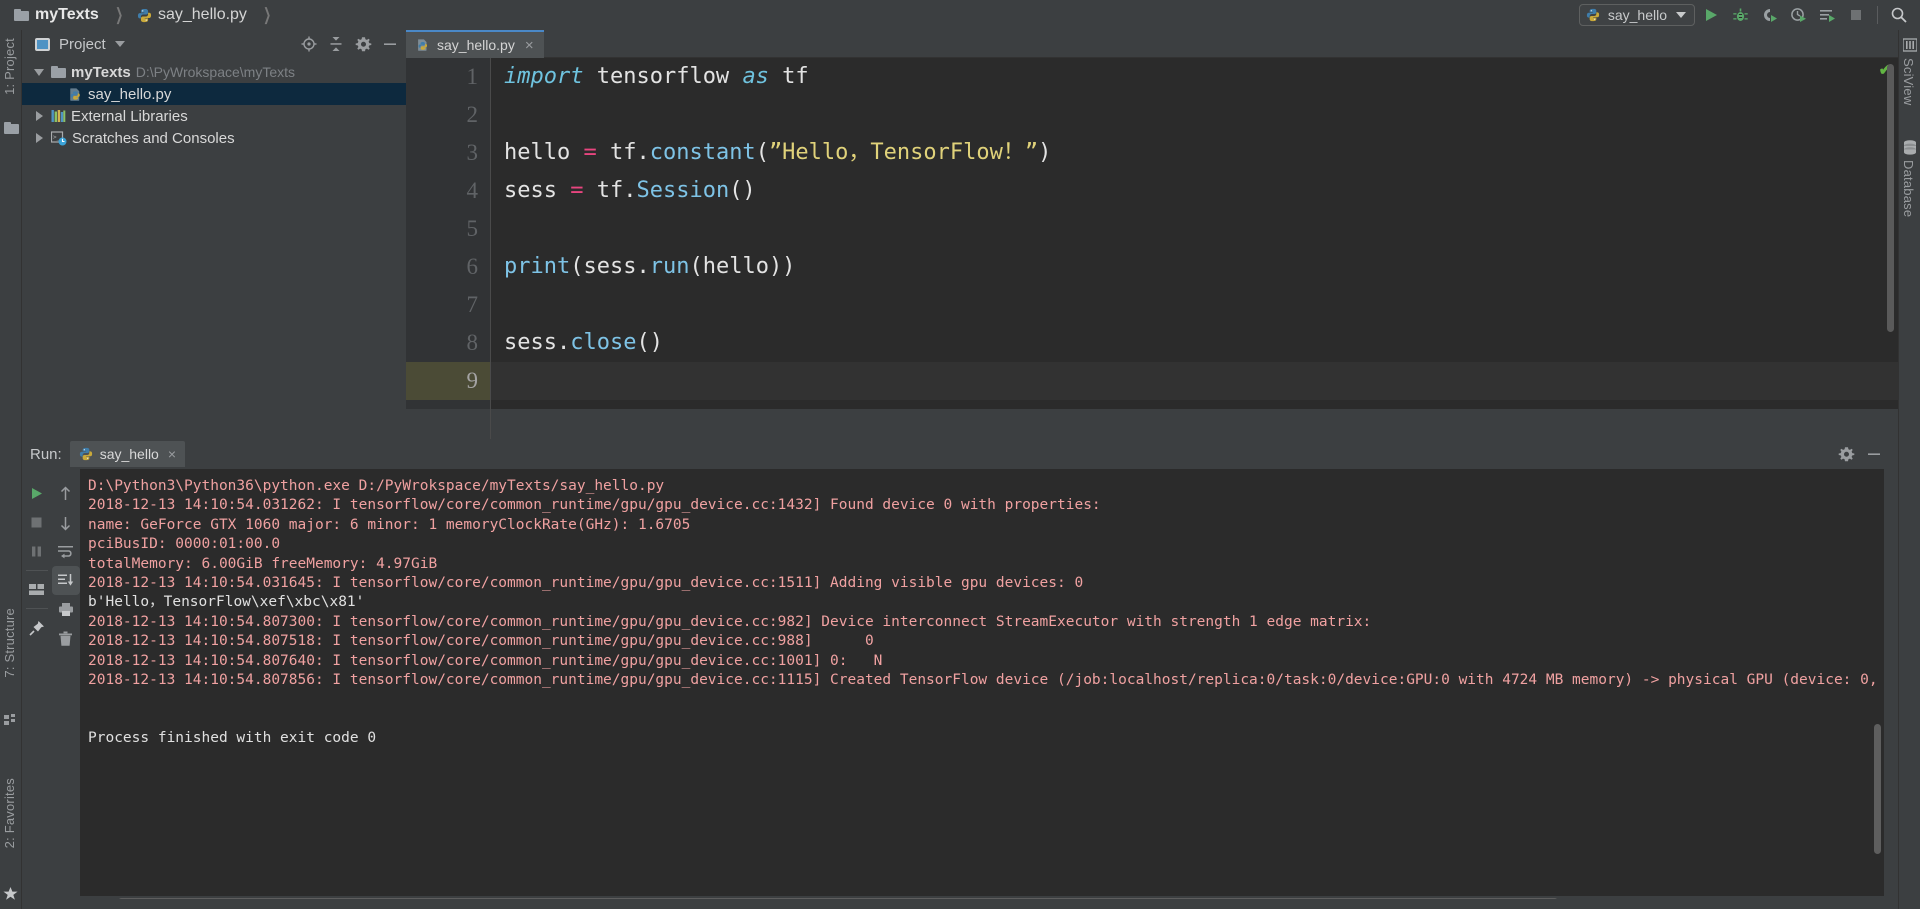 The image size is (1920, 909). Describe the element at coordinates (214, 94) in the screenshot. I see `tree-node-say-hello-py: say_hello.py` at that location.